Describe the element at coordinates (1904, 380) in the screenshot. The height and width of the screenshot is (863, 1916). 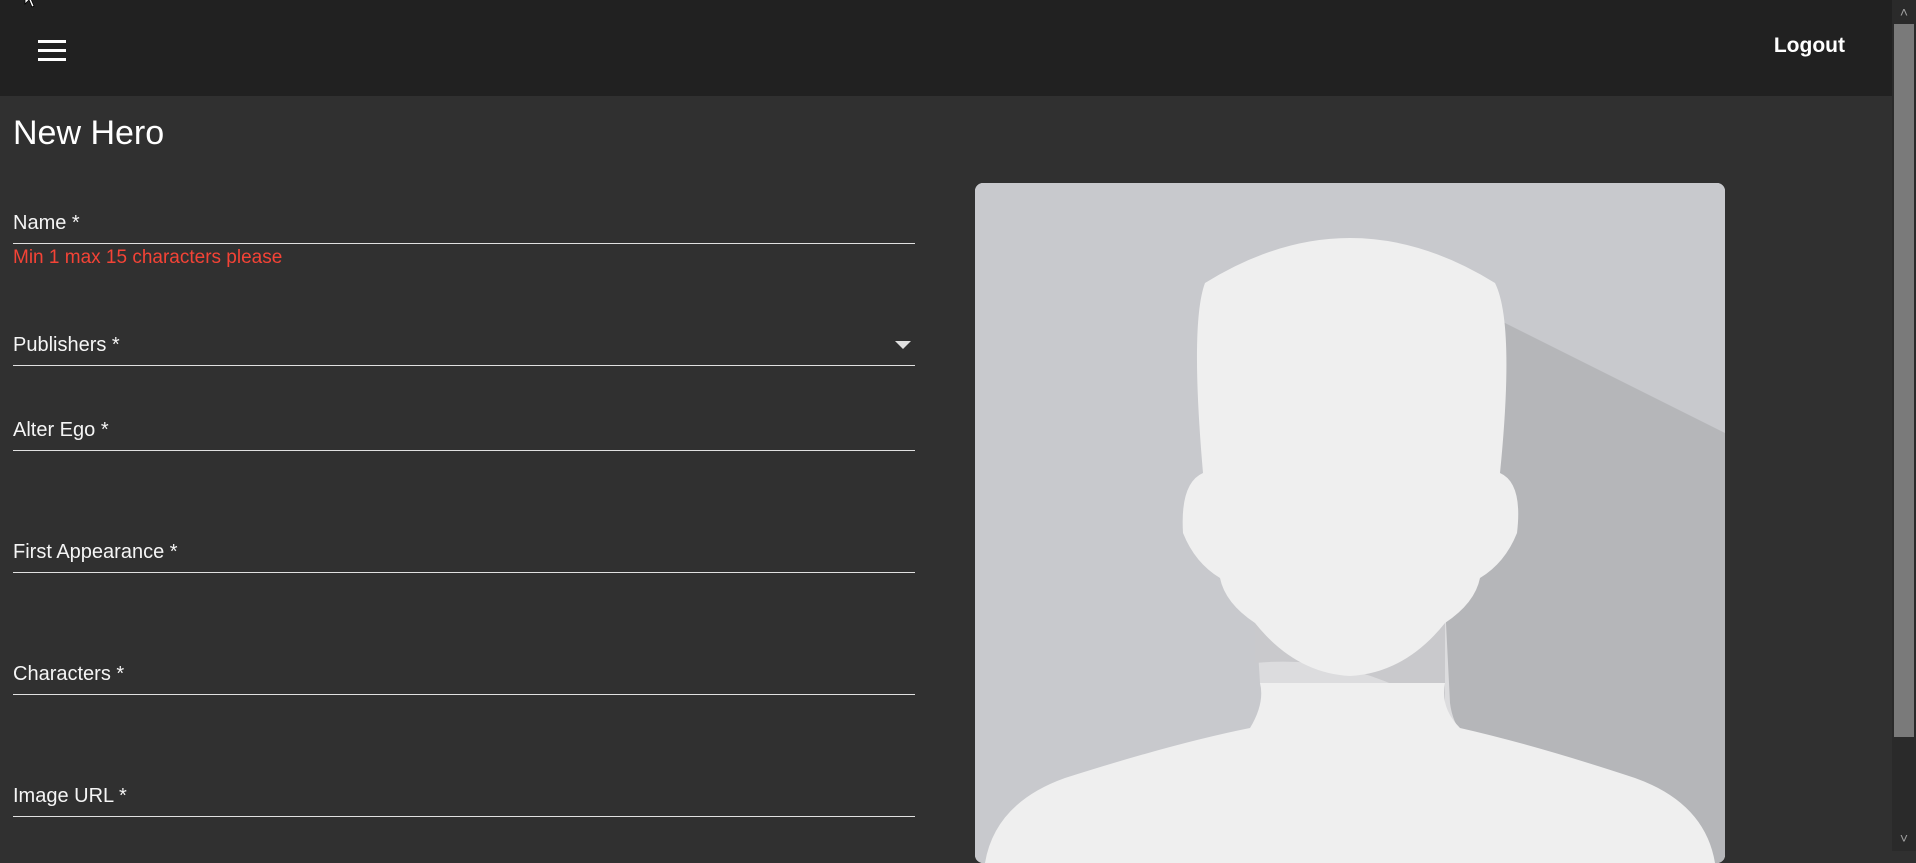
I see `scrollbar-thumb` at that location.